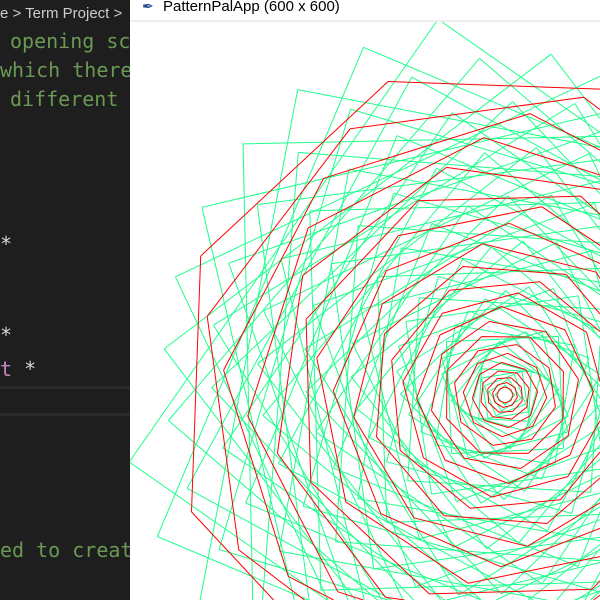 This screenshot has width=600, height=600. Describe the element at coordinates (30, 369) in the screenshot. I see `asterisk: *` at that location.